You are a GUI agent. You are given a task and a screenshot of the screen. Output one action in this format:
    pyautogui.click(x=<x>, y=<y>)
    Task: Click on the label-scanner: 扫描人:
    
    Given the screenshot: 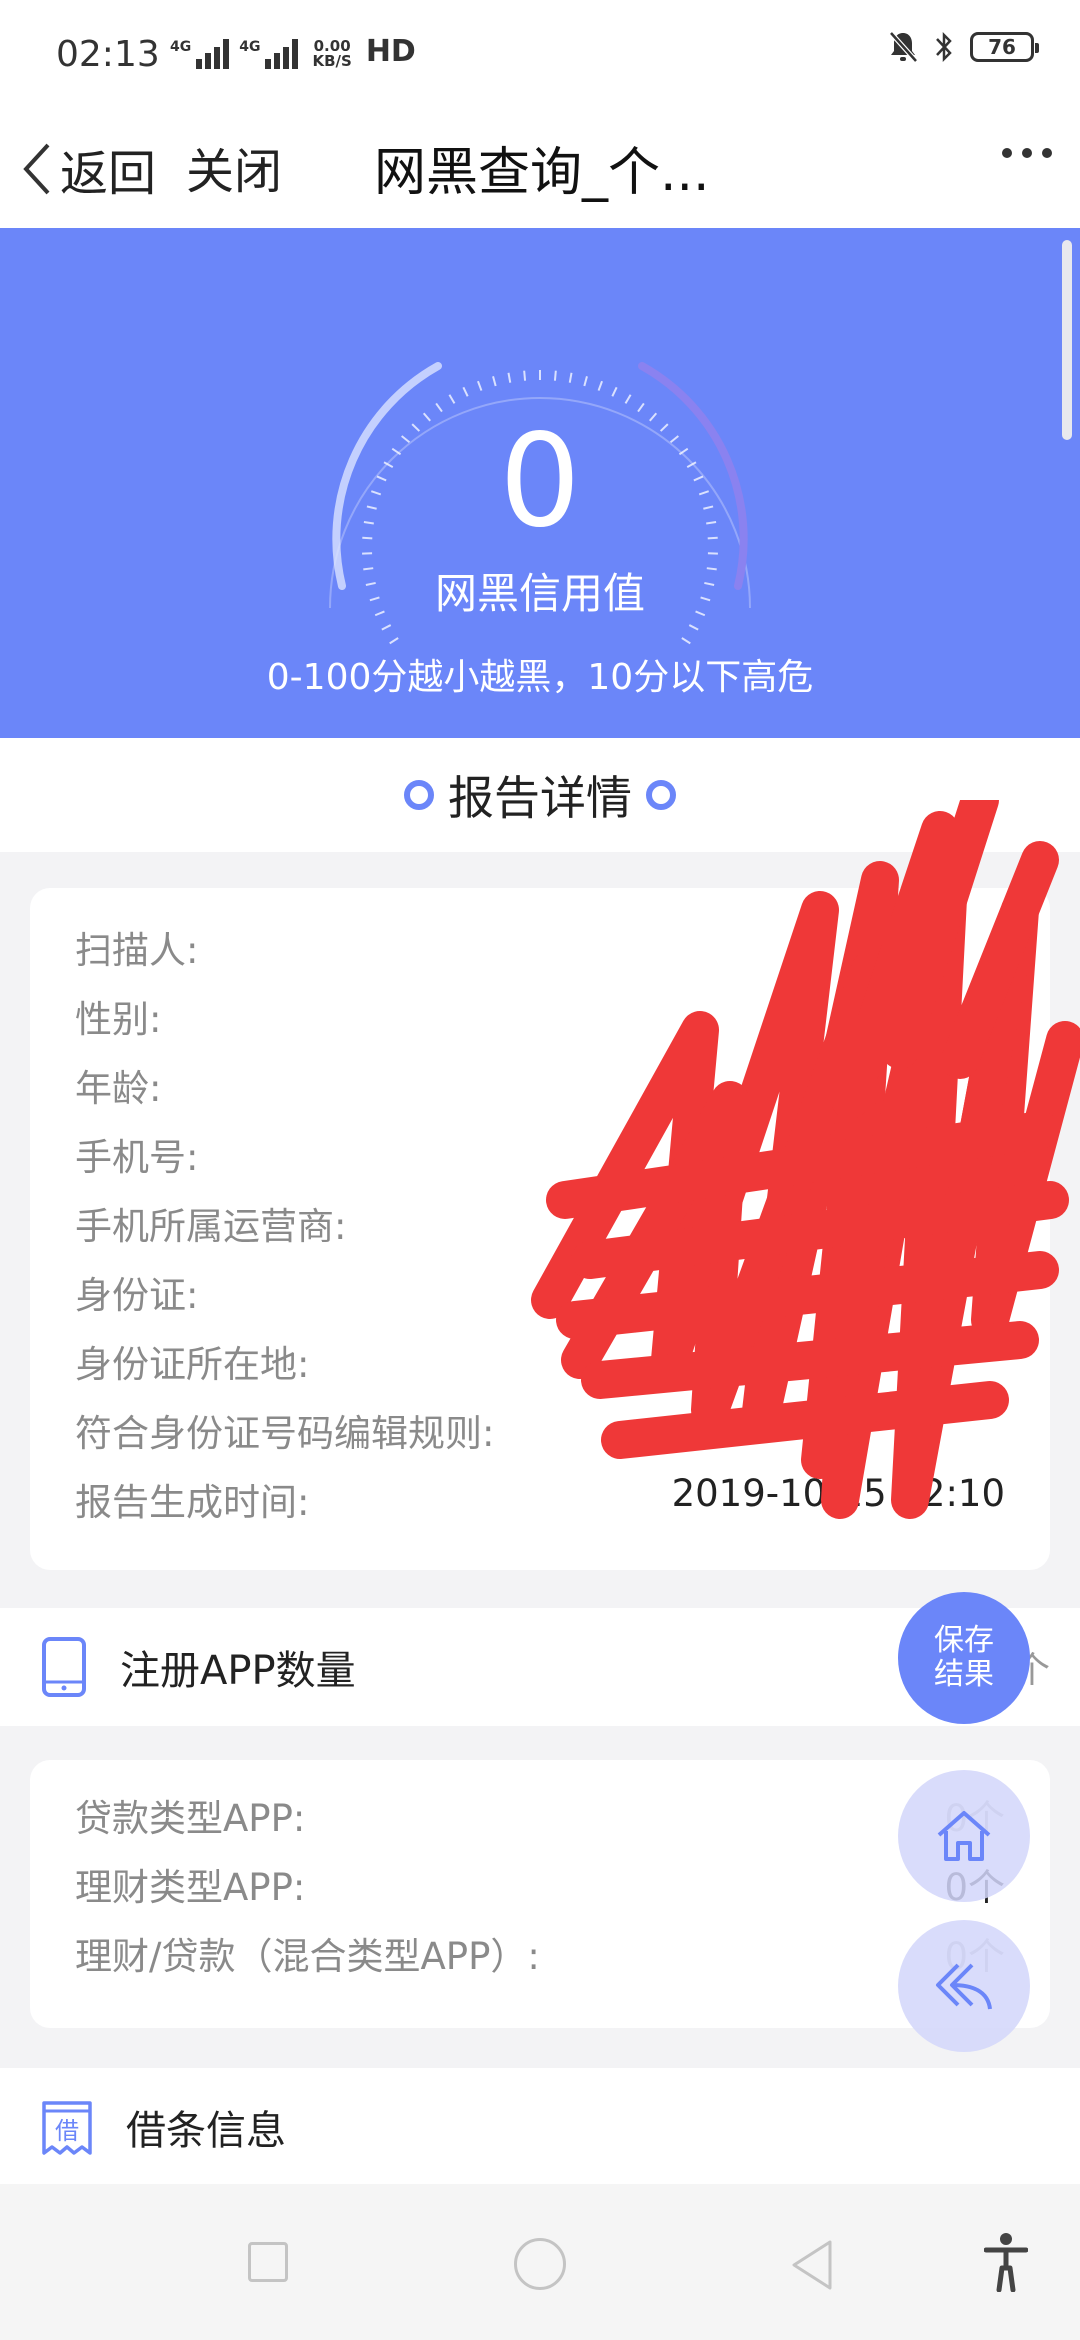 What is the action you would take?
    pyautogui.click(x=137, y=950)
    